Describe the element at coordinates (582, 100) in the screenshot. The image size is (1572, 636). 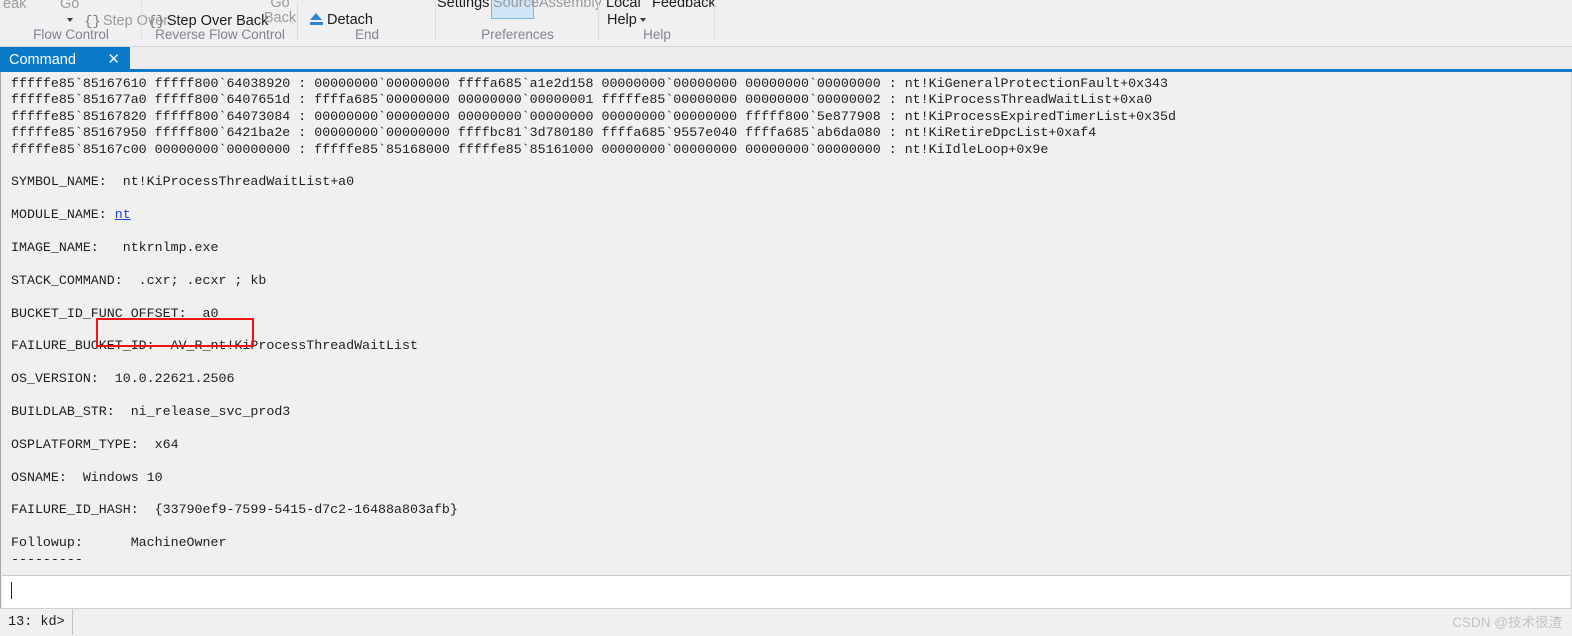
I see `stack-frame-row: fffffe85`851677a0 fffff800`6407651d` at that location.